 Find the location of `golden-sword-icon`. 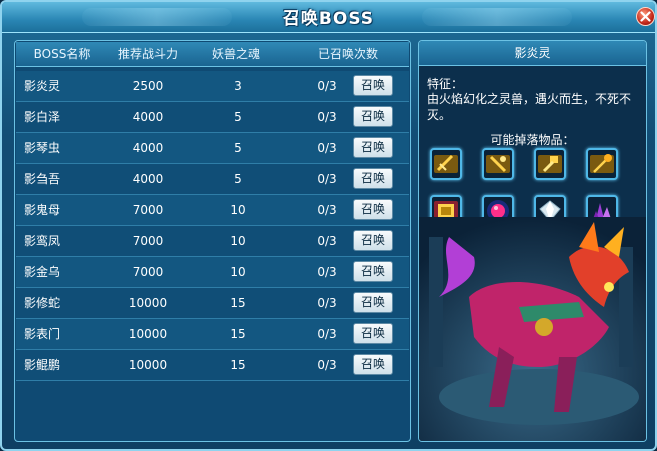

golden-sword-icon is located at coordinates (446, 163).